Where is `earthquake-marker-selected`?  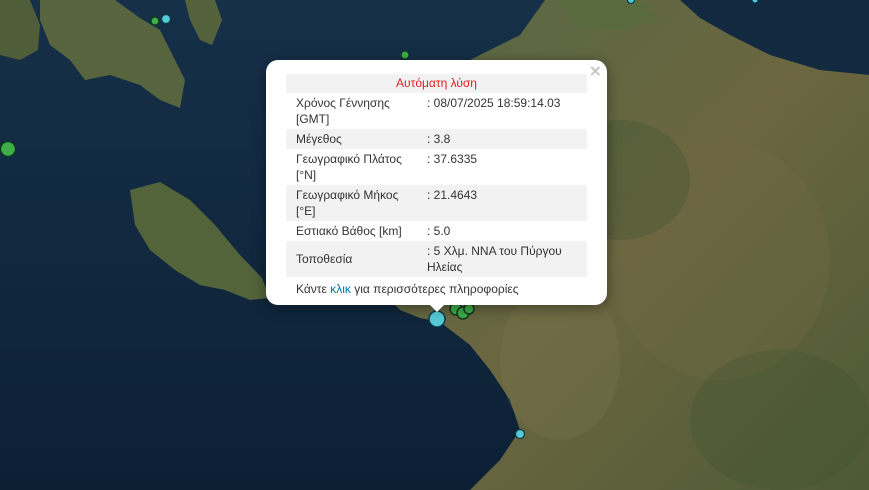 earthquake-marker-selected is located at coordinates (437, 319).